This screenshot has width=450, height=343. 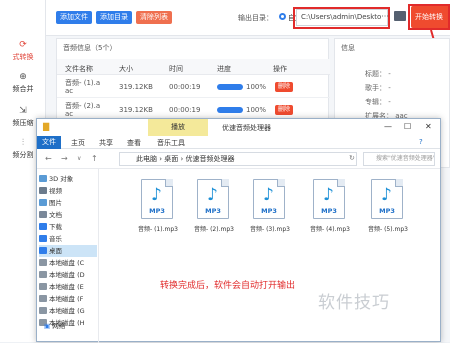 What do you see at coordinates (83, 87) in the screenshot?
I see `file-name-cell: 音频- (1).a ac` at bounding box center [83, 87].